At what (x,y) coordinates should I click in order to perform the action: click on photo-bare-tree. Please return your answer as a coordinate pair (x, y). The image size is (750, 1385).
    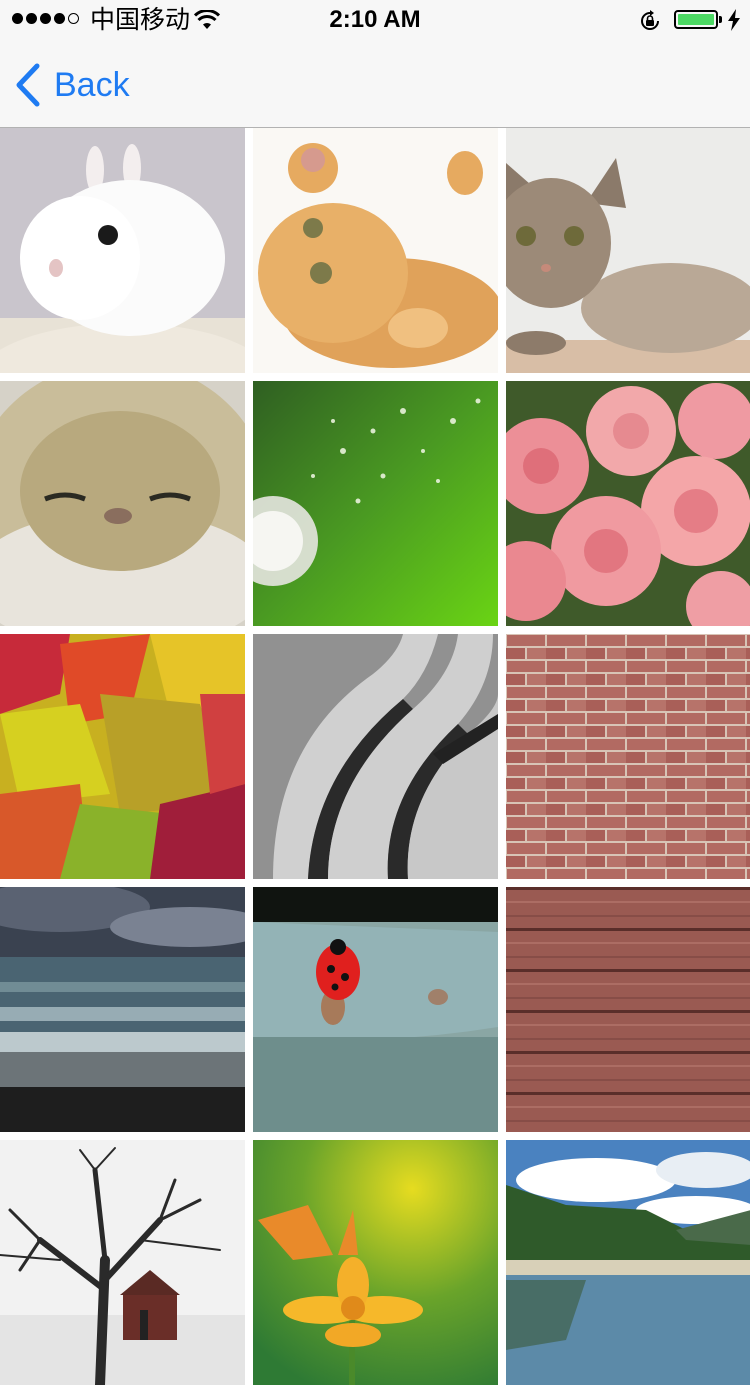
    Looking at the image, I should click on (122, 1262).